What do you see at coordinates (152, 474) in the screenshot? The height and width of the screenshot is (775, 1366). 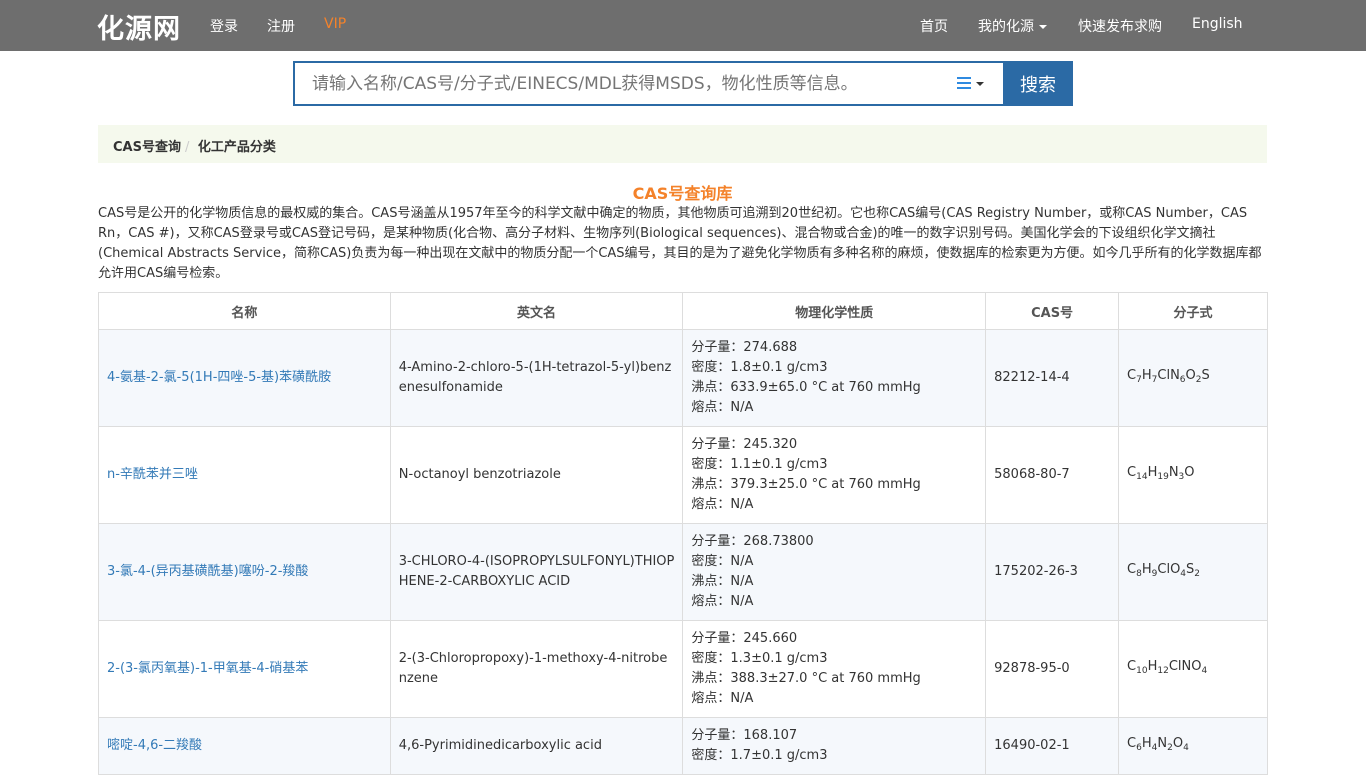 I see `compound-name-link: n-辛酰苯并三唑` at bounding box center [152, 474].